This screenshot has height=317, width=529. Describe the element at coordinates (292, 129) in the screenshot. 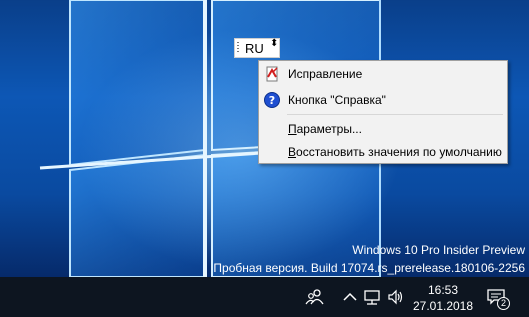

I see `access-key: П` at that location.